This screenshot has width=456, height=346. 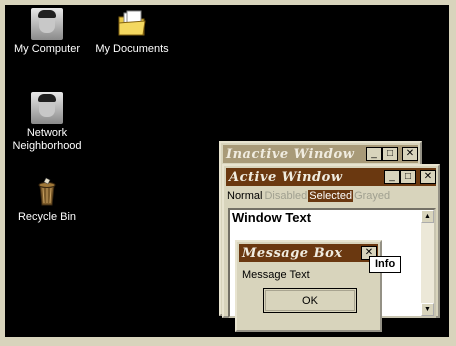 I want to click on my-computer-icon, so click(x=47, y=24).